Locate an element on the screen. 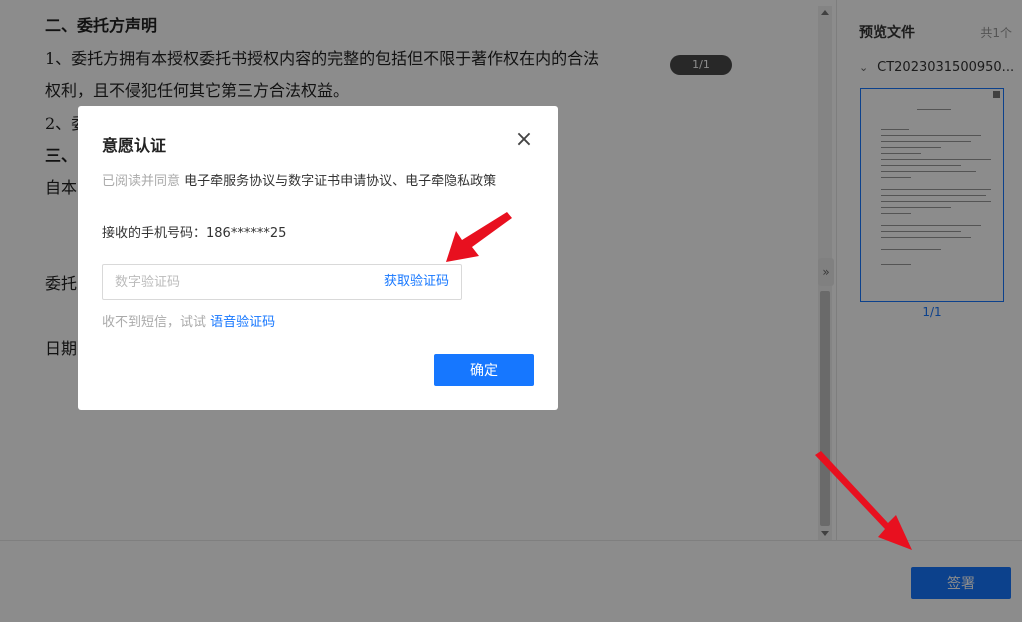 Image resolution: width=1022 pixels, height=622 pixels. close-icon: × is located at coordinates (524, 140).